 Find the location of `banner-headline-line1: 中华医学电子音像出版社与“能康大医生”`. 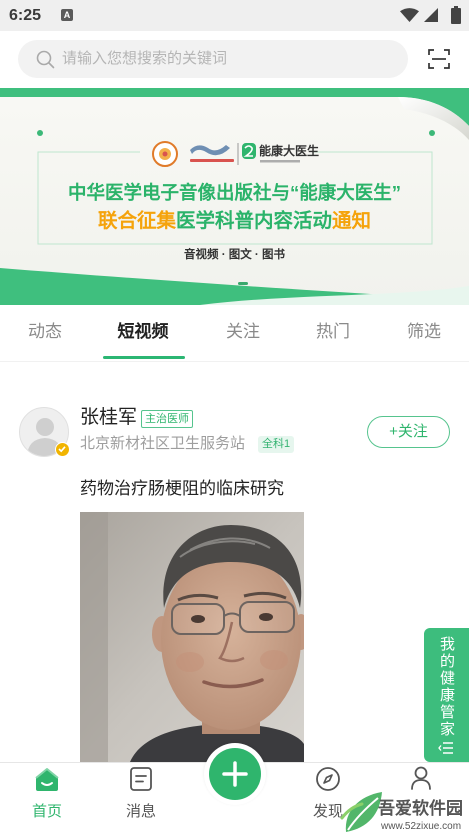

banner-headline-line1: 中华医学电子音像出版社与“能康大医生” is located at coordinates (234, 192).